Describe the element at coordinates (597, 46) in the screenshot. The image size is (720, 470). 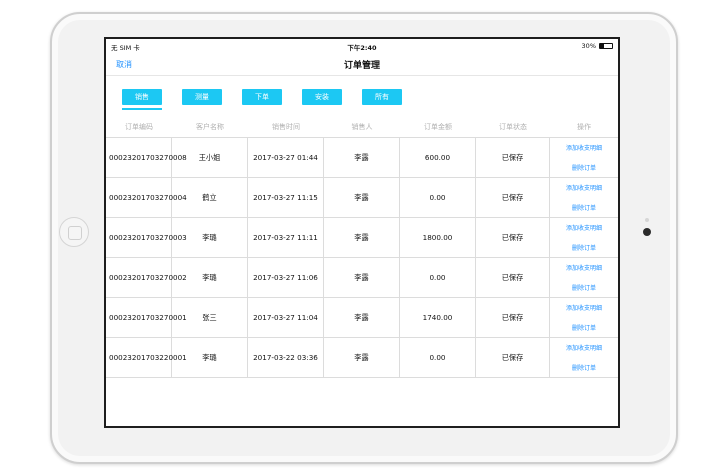
I see `battery-group: 30%` at that location.